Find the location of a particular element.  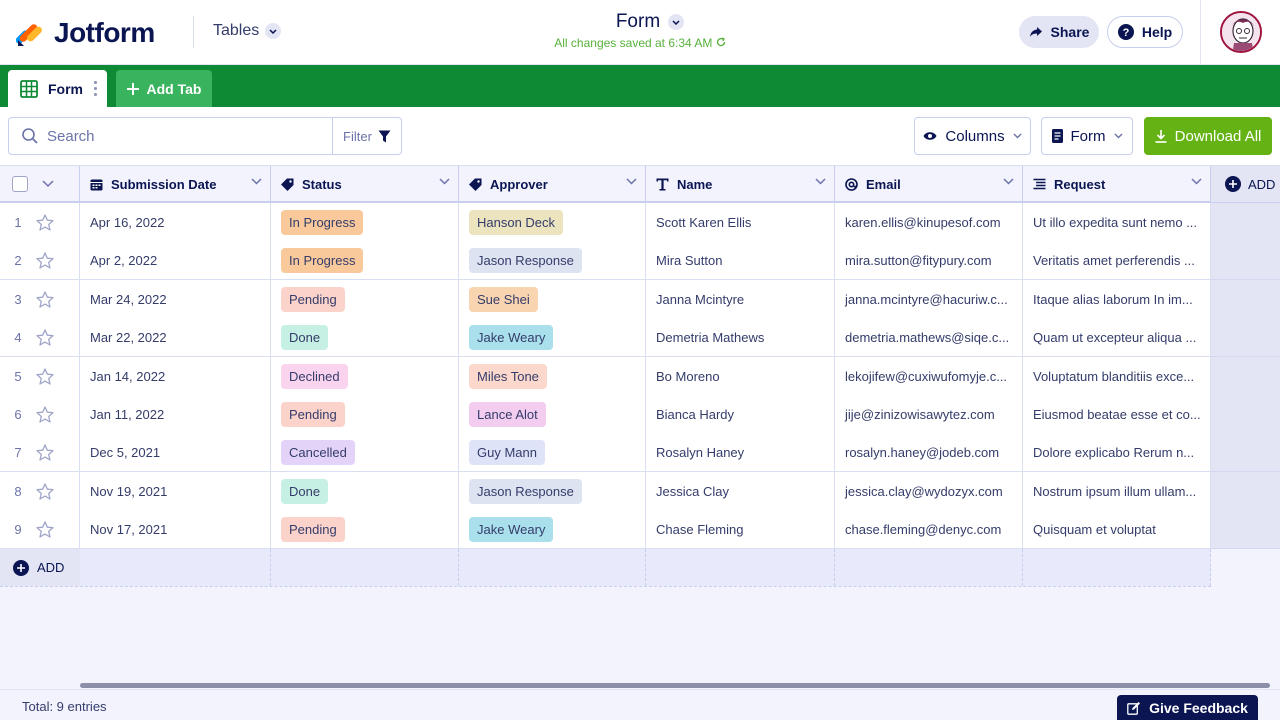

column-header-approver: Approver is located at coordinates (552, 184).